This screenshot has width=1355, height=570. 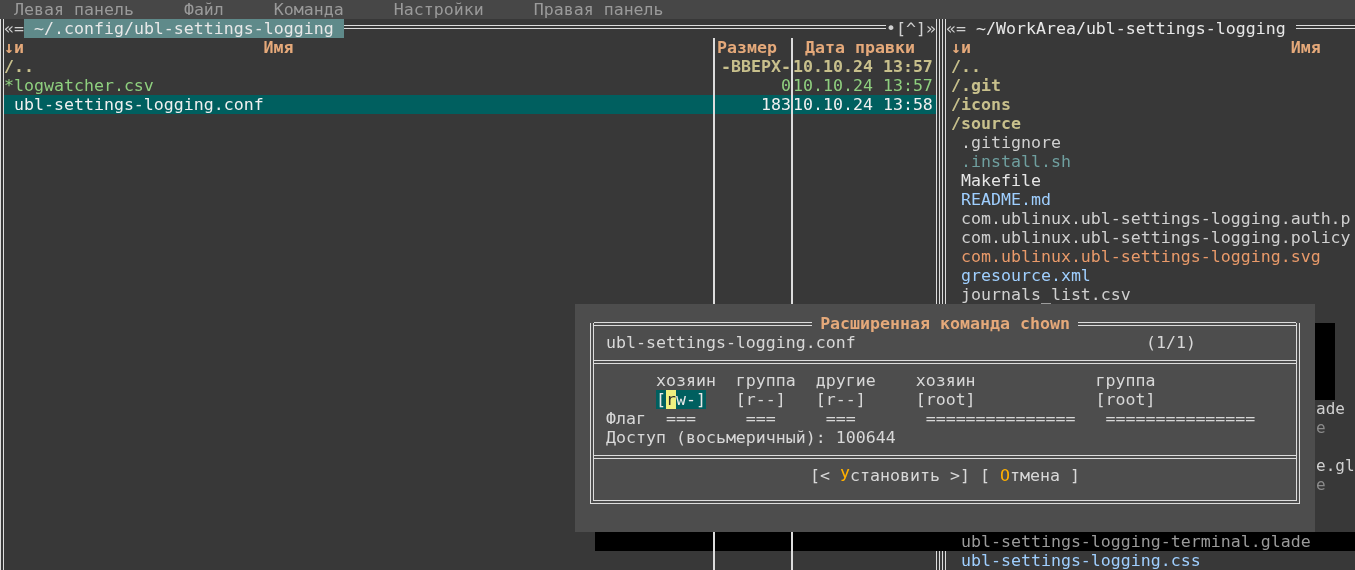 What do you see at coordinates (753, 104) in the screenshot?
I see `size-cell: 183` at bounding box center [753, 104].